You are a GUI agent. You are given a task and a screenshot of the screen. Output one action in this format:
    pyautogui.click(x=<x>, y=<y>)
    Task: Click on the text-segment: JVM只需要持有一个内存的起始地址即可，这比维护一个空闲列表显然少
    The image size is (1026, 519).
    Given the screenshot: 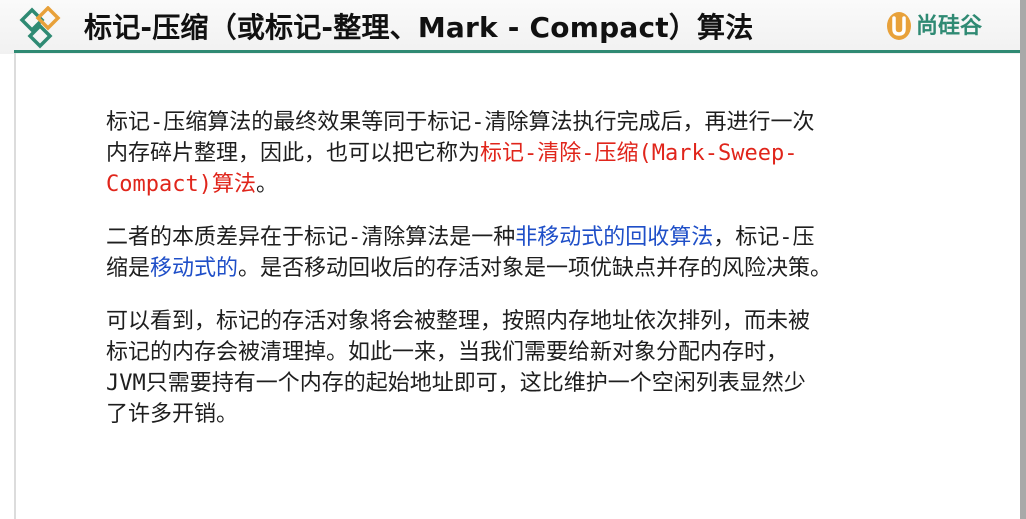 What is the action you would take?
    pyautogui.click(x=456, y=383)
    